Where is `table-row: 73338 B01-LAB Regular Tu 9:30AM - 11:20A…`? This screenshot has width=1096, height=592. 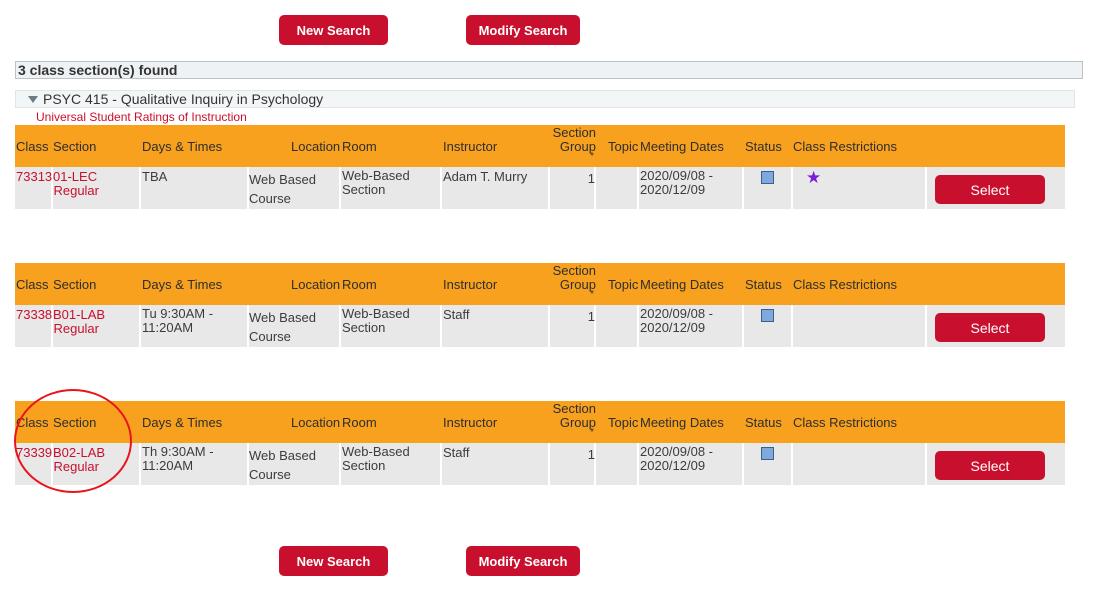 table-row: 73338 B01-LAB Regular Tu 9:30AM - 11:20A… is located at coordinates (540, 326).